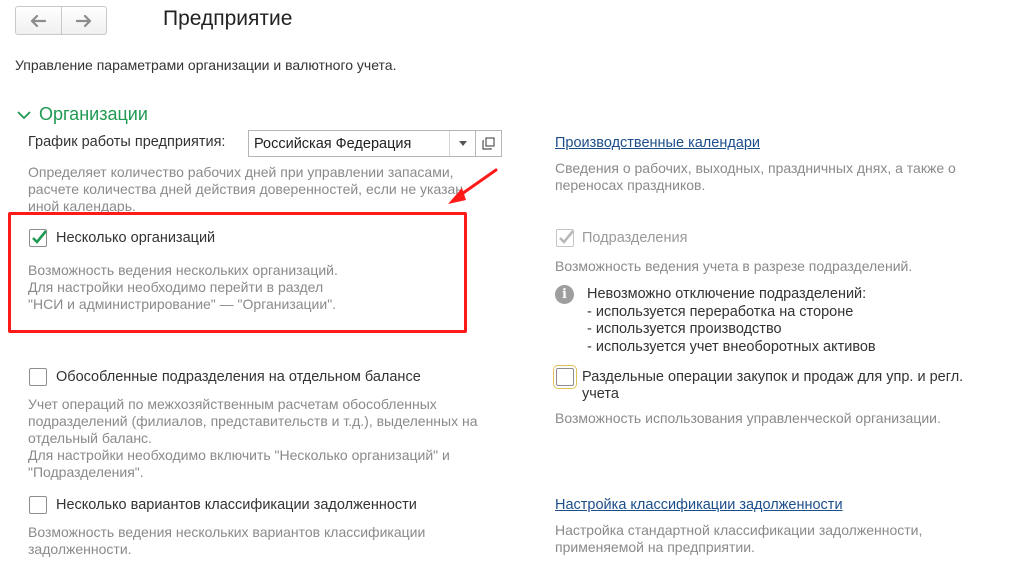  What do you see at coordinates (655, 547) in the screenshot?
I see `debt-settings-desc-line: применяемой на предприятии.` at bounding box center [655, 547].